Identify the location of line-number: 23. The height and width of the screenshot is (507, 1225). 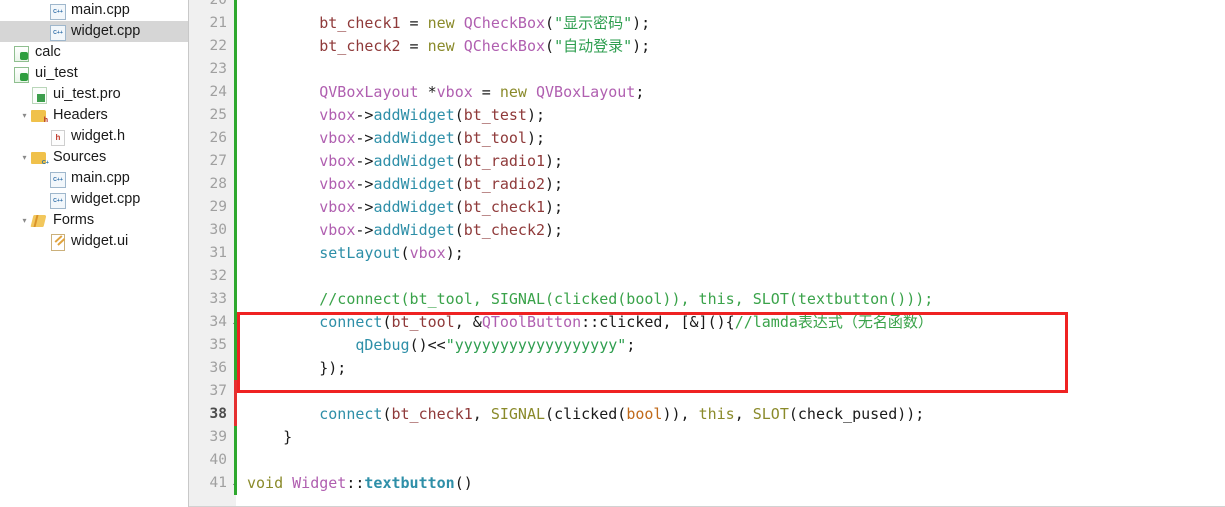
(218, 69).